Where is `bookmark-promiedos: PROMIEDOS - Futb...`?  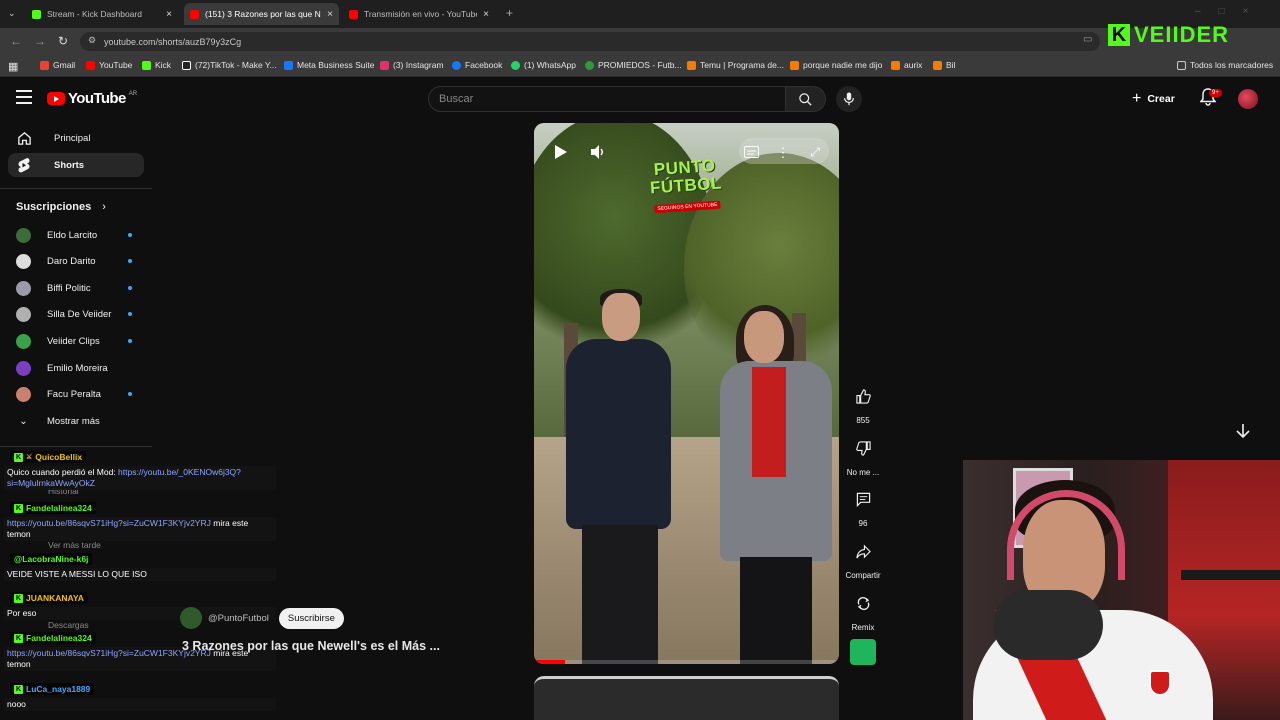 bookmark-promiedos: PROMIEDOS - Futb... is located at coordinates (633, 65).